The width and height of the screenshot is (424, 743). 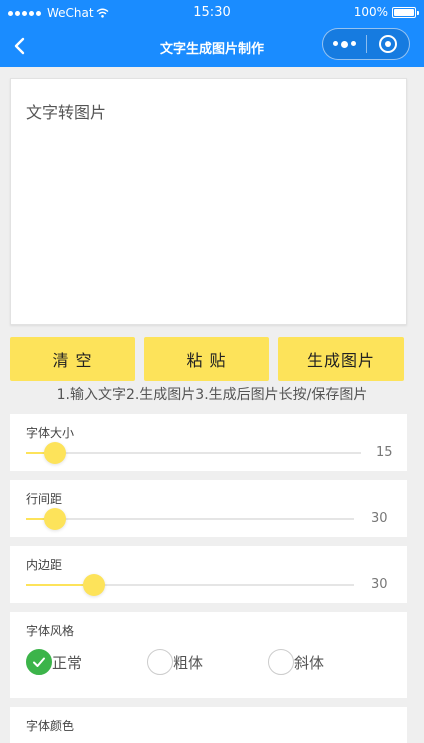 What do you see at coordinates (379, 518) in the screenshot?
I see `line-spacing-value: 30` at bounding box center [379, 518].